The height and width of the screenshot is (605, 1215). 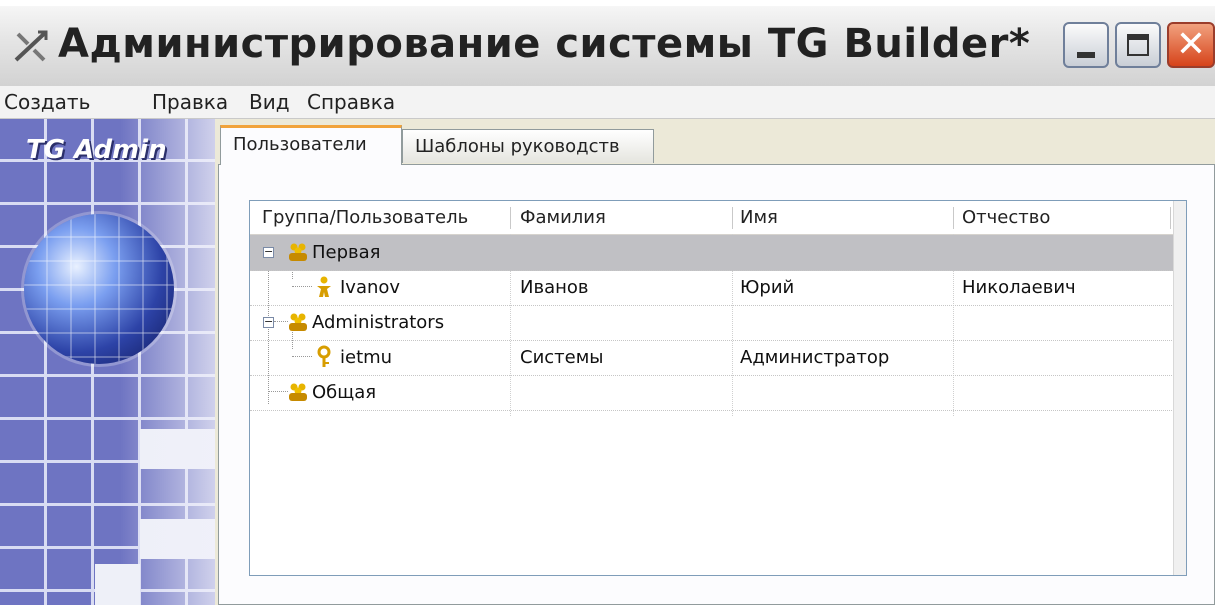 What do you see at coordinates (107, 362) in the screenshot?
I see `sidebar-banner: TG Admin` at bounding box center [107, 362].